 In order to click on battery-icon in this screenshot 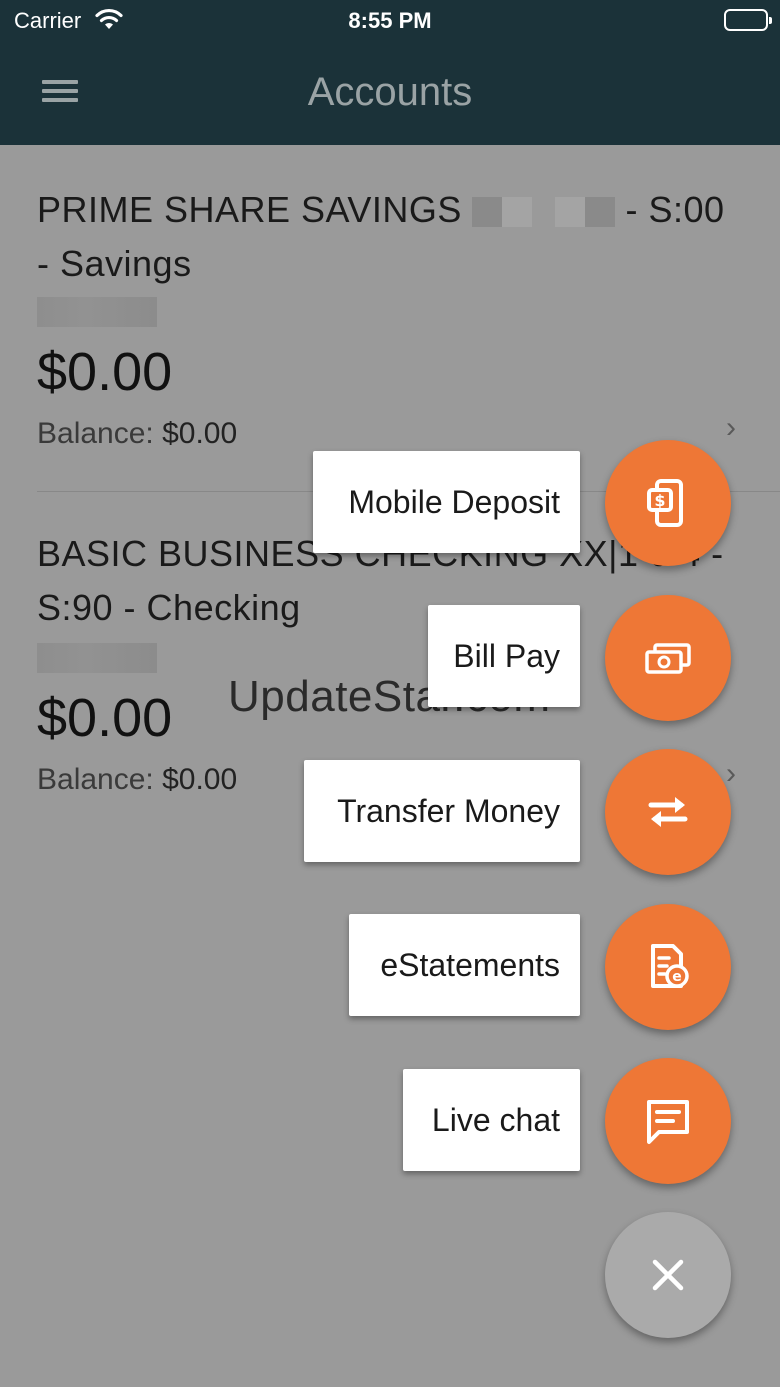, I will do `click(748, 20)`.